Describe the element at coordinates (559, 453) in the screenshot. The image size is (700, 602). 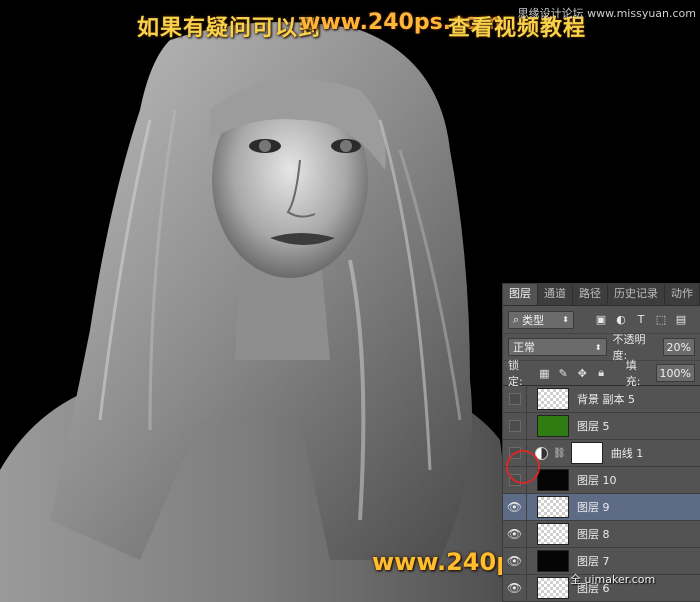
I see `link-chain-icon: ⛓` at that location.